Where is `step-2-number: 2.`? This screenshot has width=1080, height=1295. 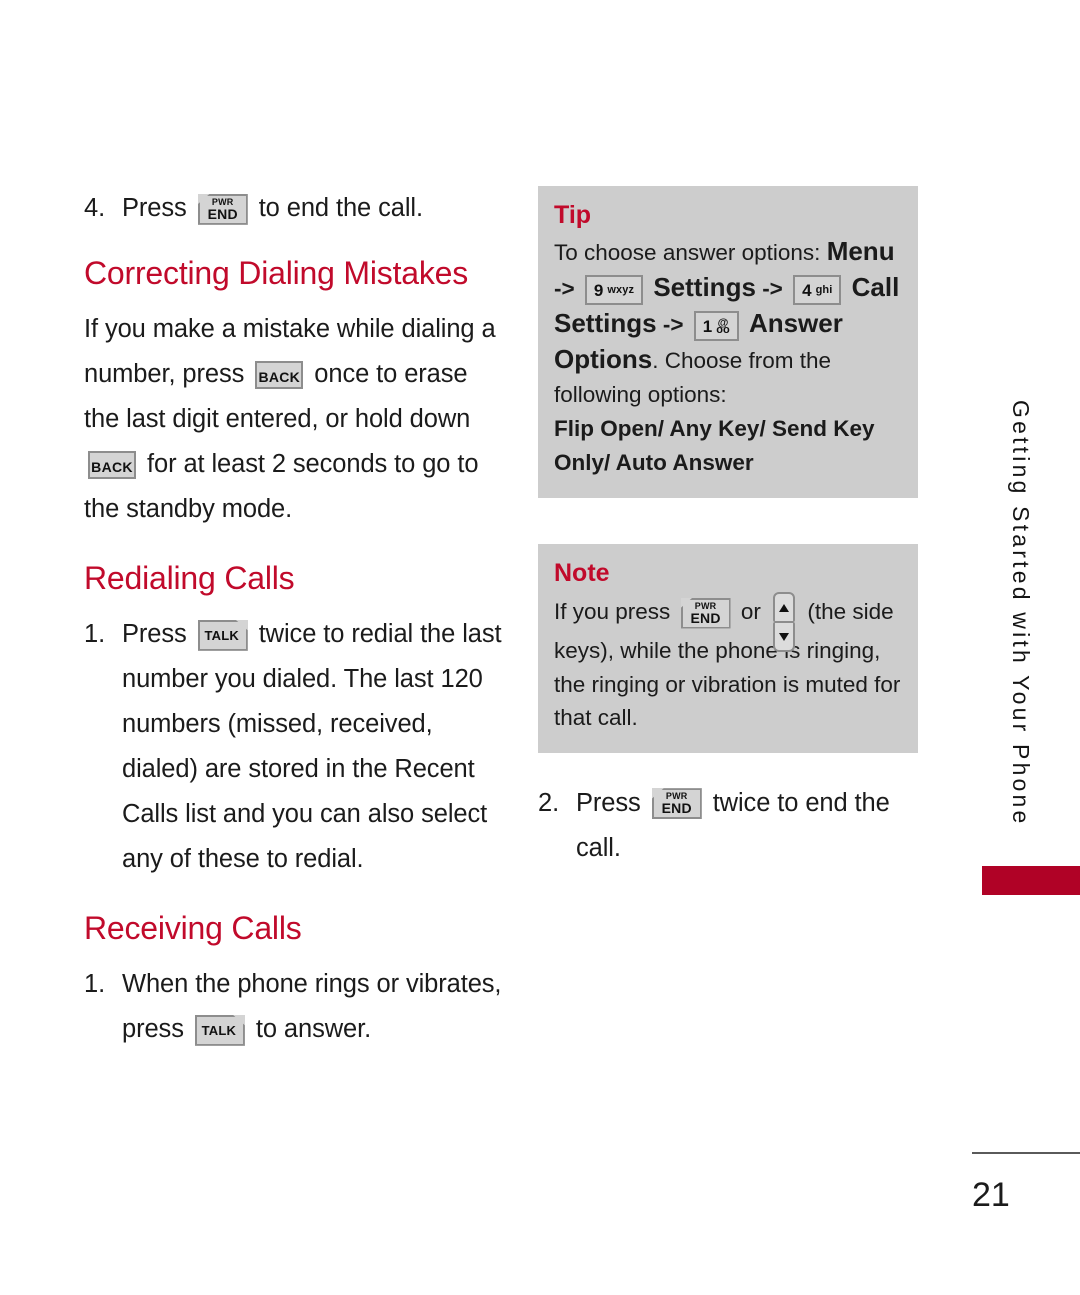 step-2-number: 2. is located at coordinates (549, 802).